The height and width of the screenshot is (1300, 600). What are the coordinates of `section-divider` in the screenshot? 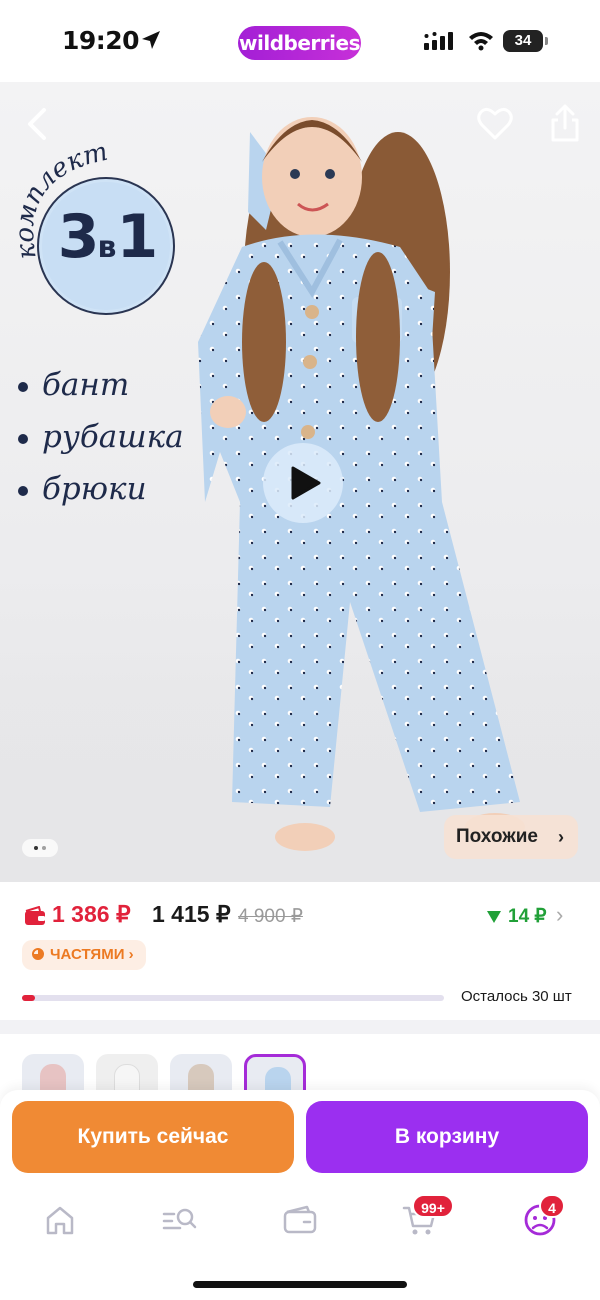 It's located at (300, 1027).